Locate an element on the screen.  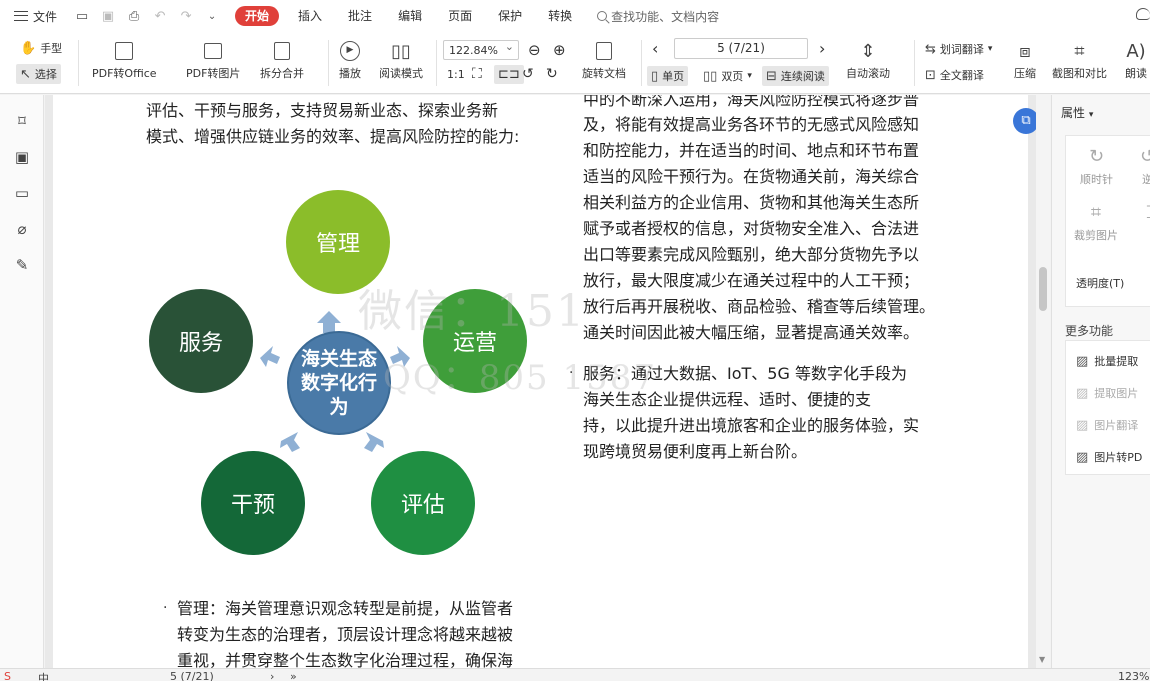
rotate-counter-button: ↺ 逆 is located at coordinates (1145, 166).